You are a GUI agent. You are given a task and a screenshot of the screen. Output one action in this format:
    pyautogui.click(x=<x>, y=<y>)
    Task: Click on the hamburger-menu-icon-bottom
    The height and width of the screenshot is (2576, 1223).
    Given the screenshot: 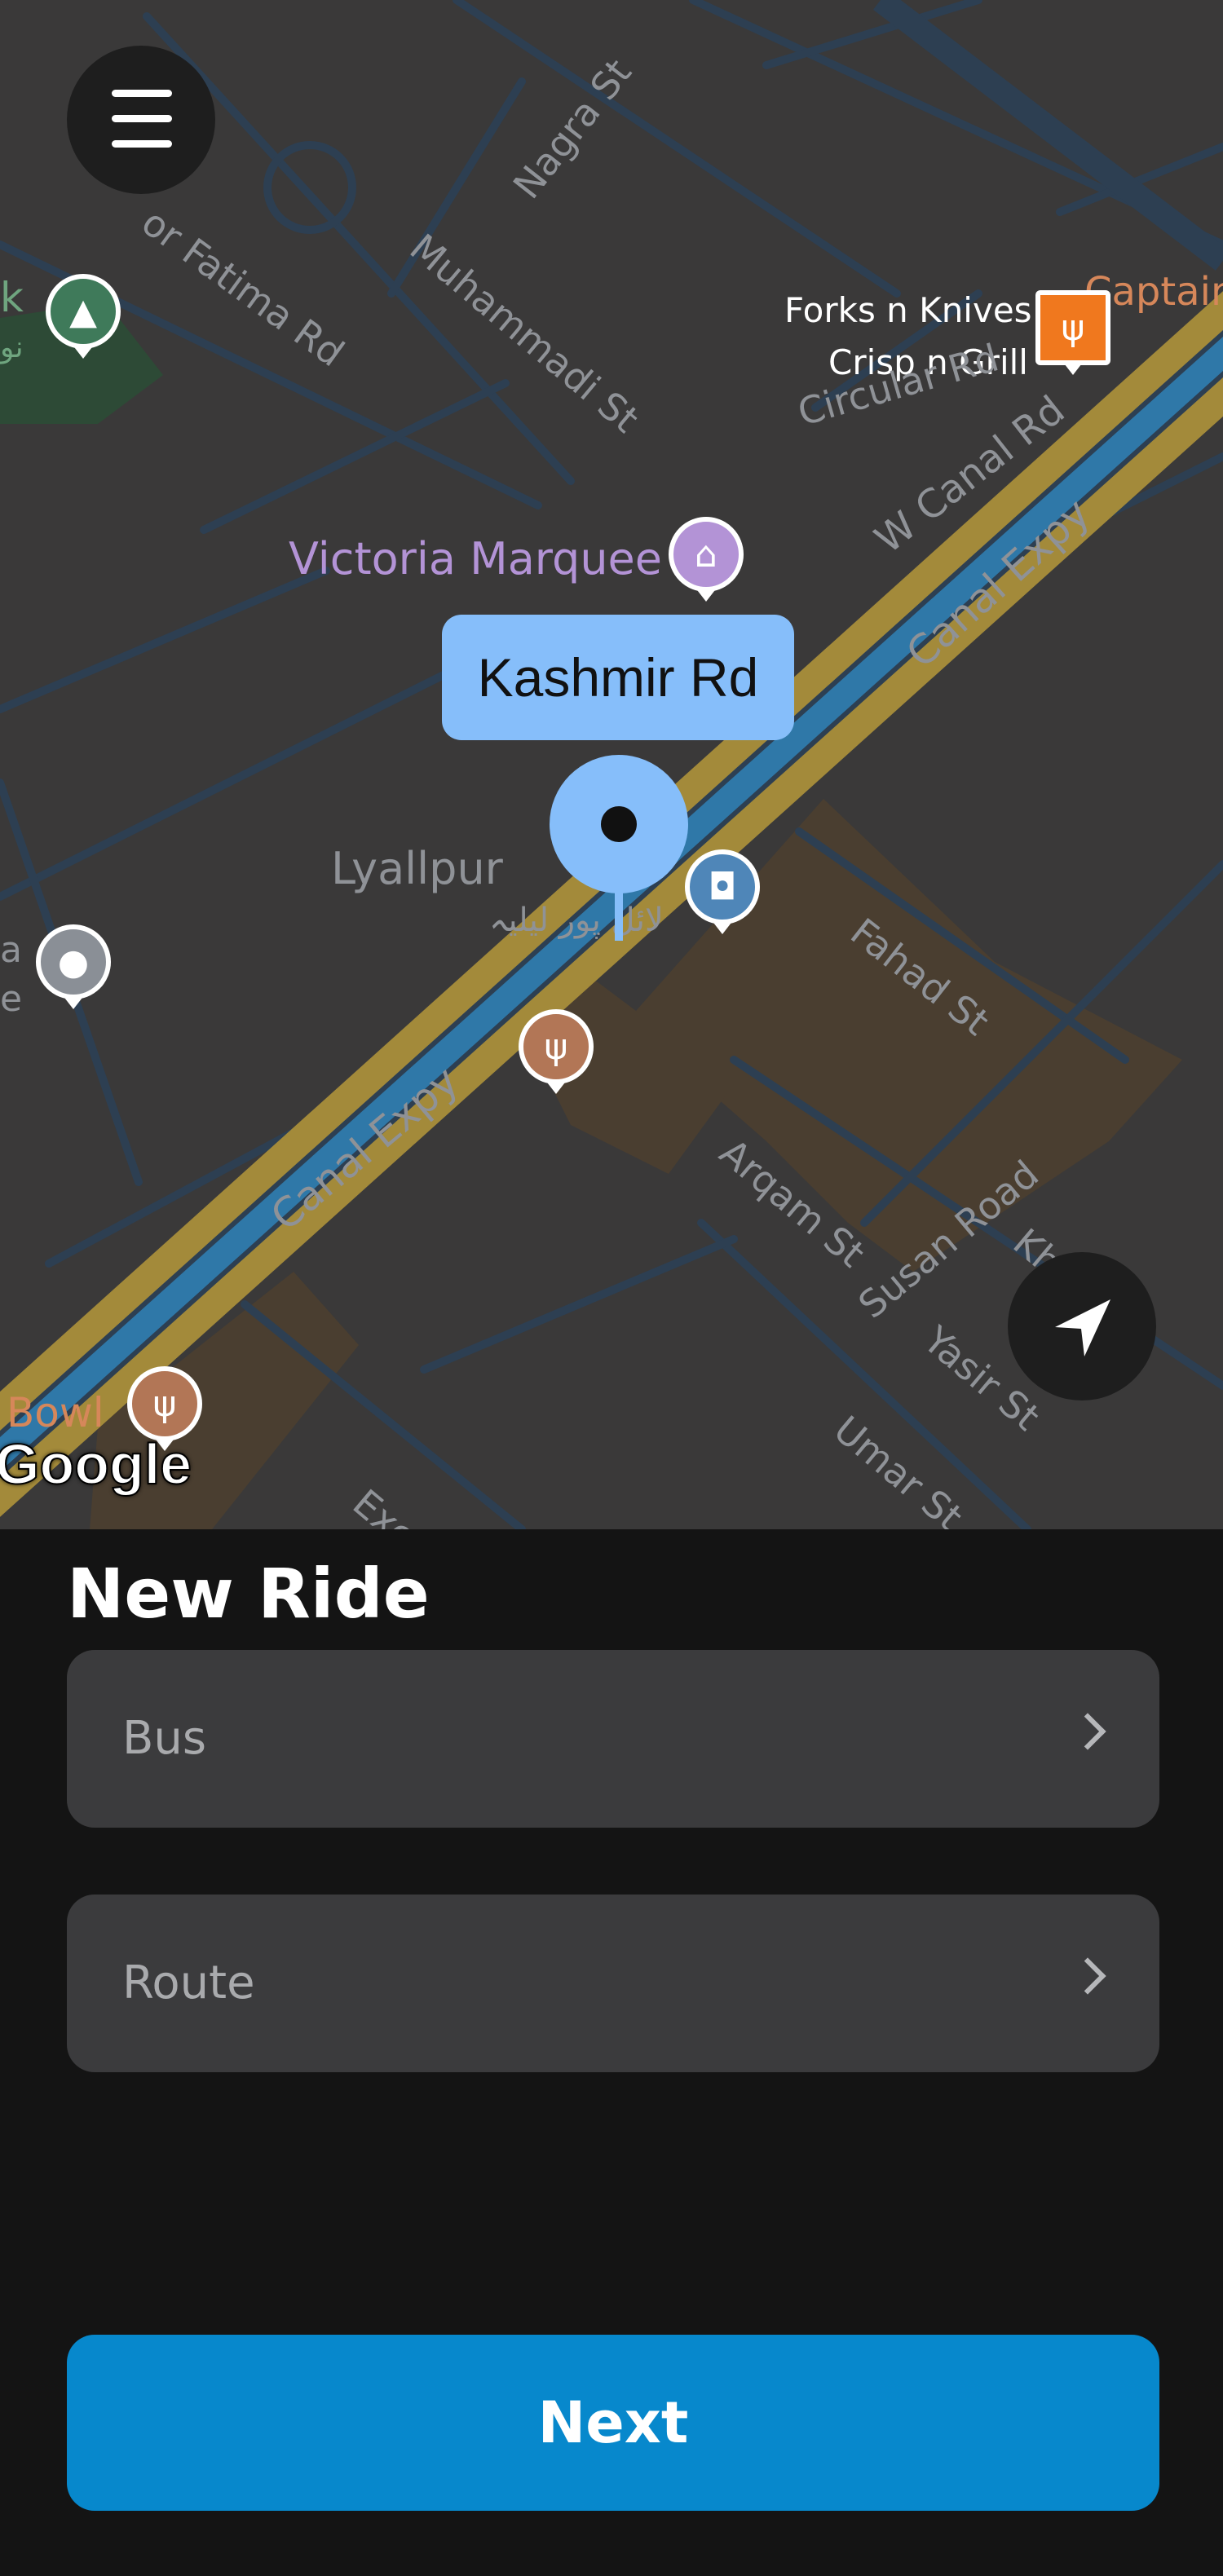 What is the action you would take?
    pyautogui.click(x=142, y=144)
    